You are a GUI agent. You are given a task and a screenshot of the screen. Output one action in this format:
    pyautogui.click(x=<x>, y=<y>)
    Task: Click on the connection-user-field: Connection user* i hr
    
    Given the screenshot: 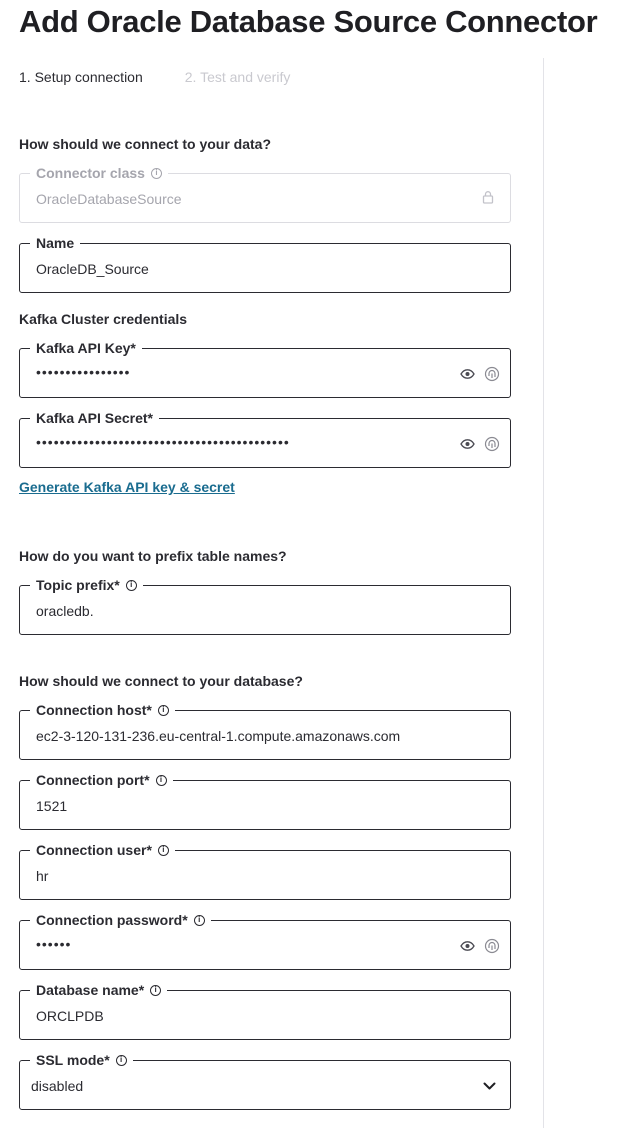 What is the action you would take?
    pyautogui.click(x=265, y=870)
    